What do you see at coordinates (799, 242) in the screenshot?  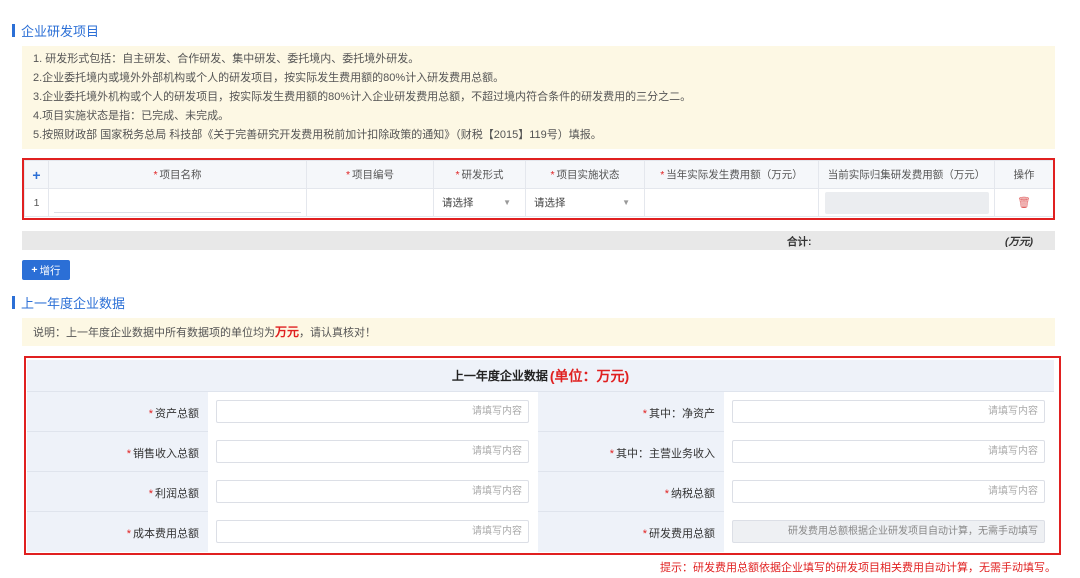 I see `sum-label: 合计:` at bounding box center [799, 242].